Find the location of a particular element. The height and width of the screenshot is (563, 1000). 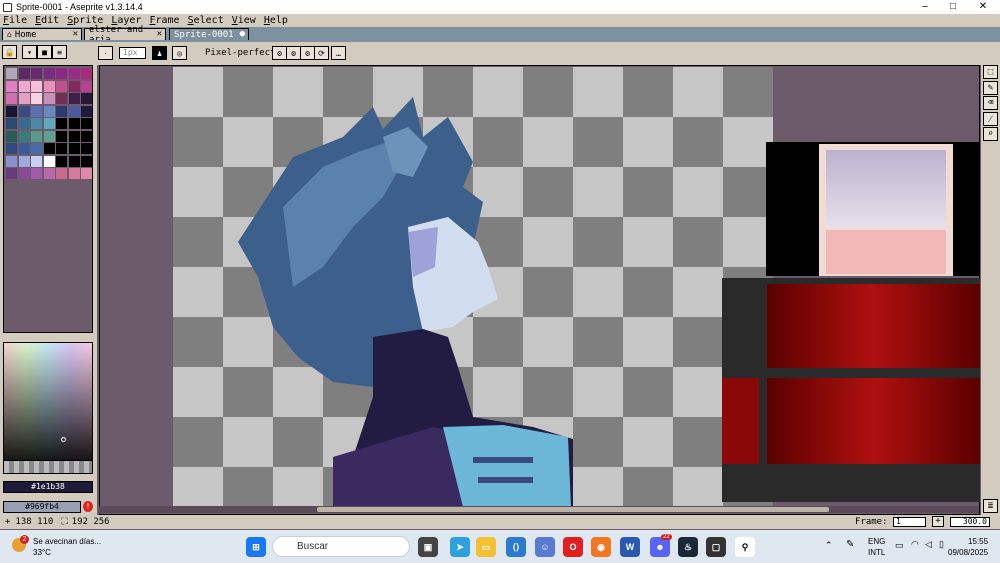

firefox-icon: ◉ is located at coordinates (601, 547).